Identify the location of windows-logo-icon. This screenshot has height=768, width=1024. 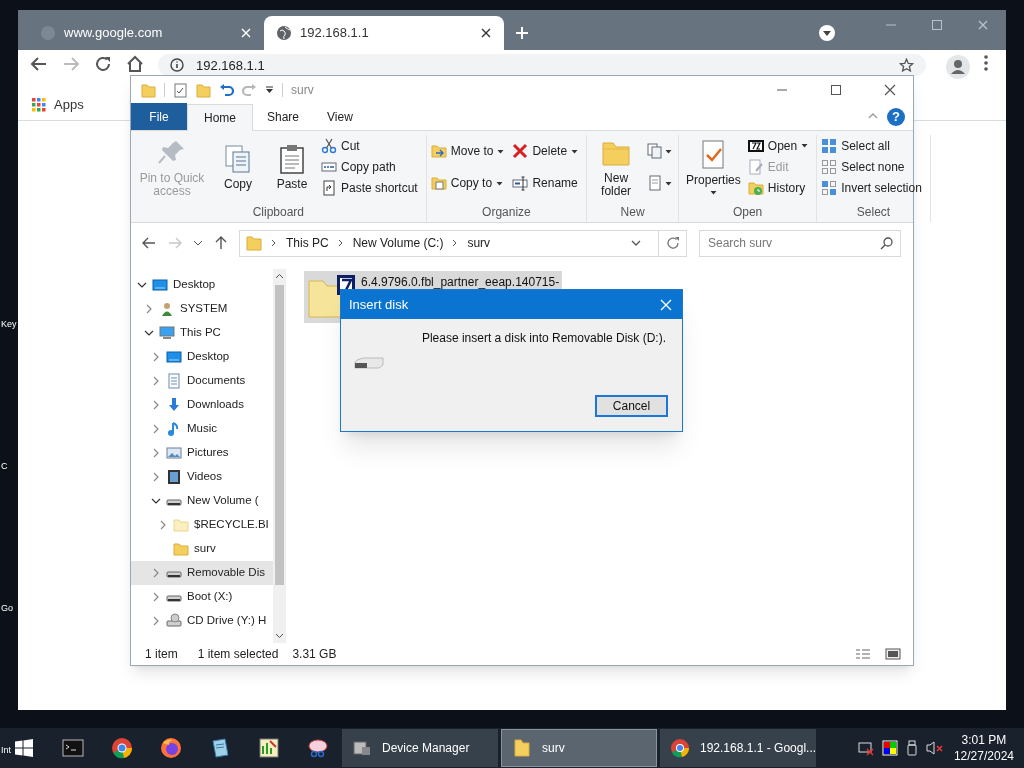
(24, 748).